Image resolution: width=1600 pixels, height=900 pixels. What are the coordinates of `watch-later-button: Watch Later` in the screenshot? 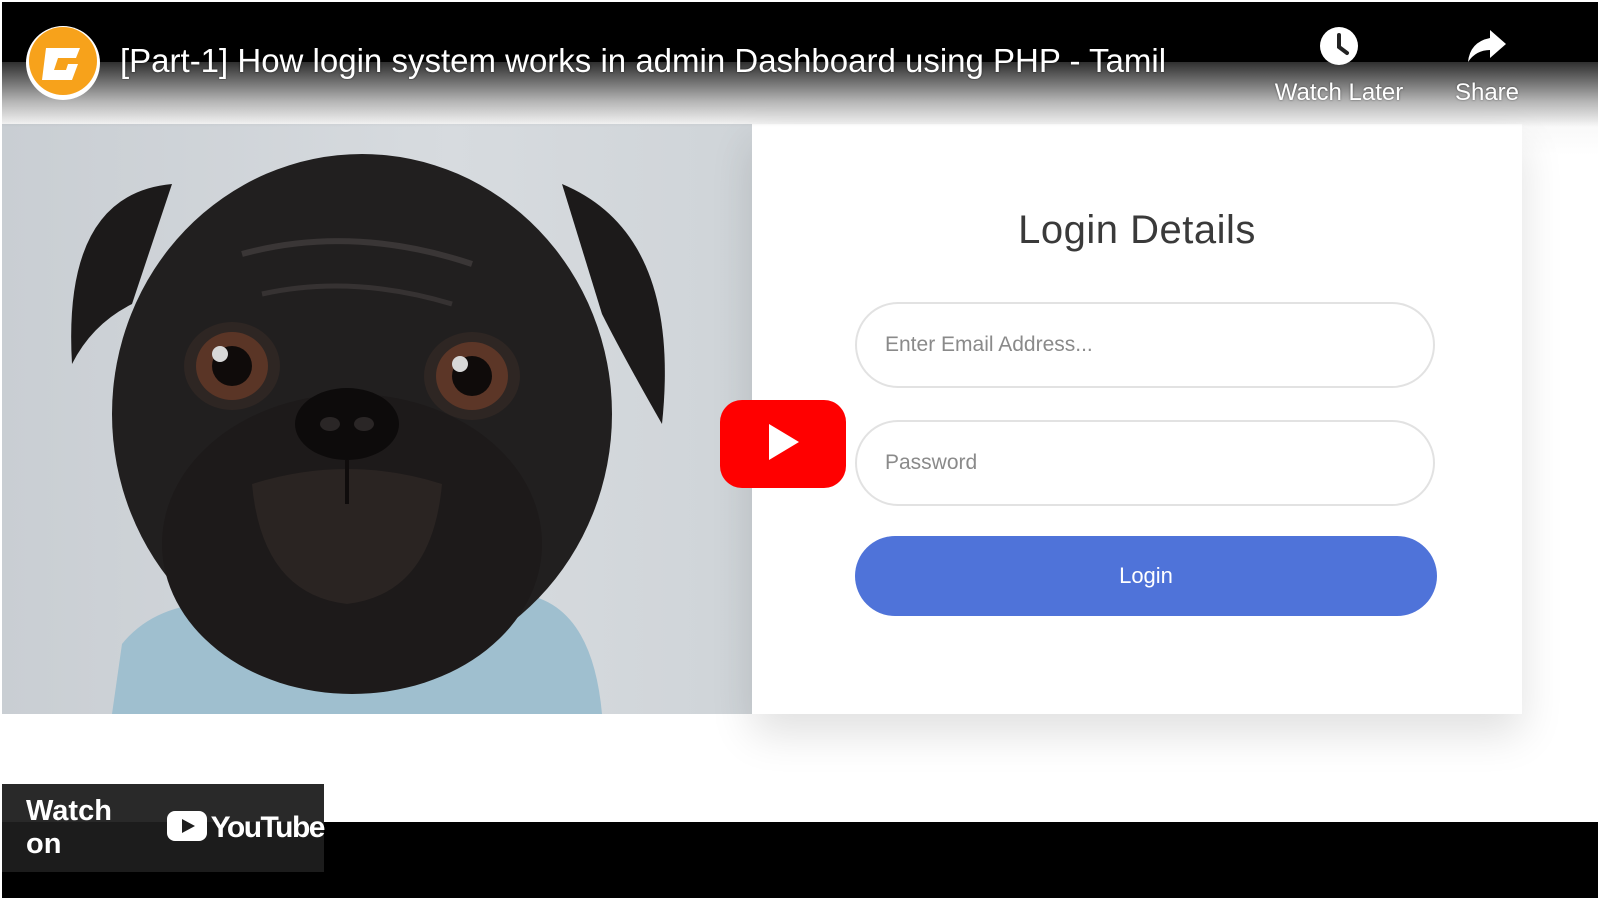 It's located at (1339, 66).